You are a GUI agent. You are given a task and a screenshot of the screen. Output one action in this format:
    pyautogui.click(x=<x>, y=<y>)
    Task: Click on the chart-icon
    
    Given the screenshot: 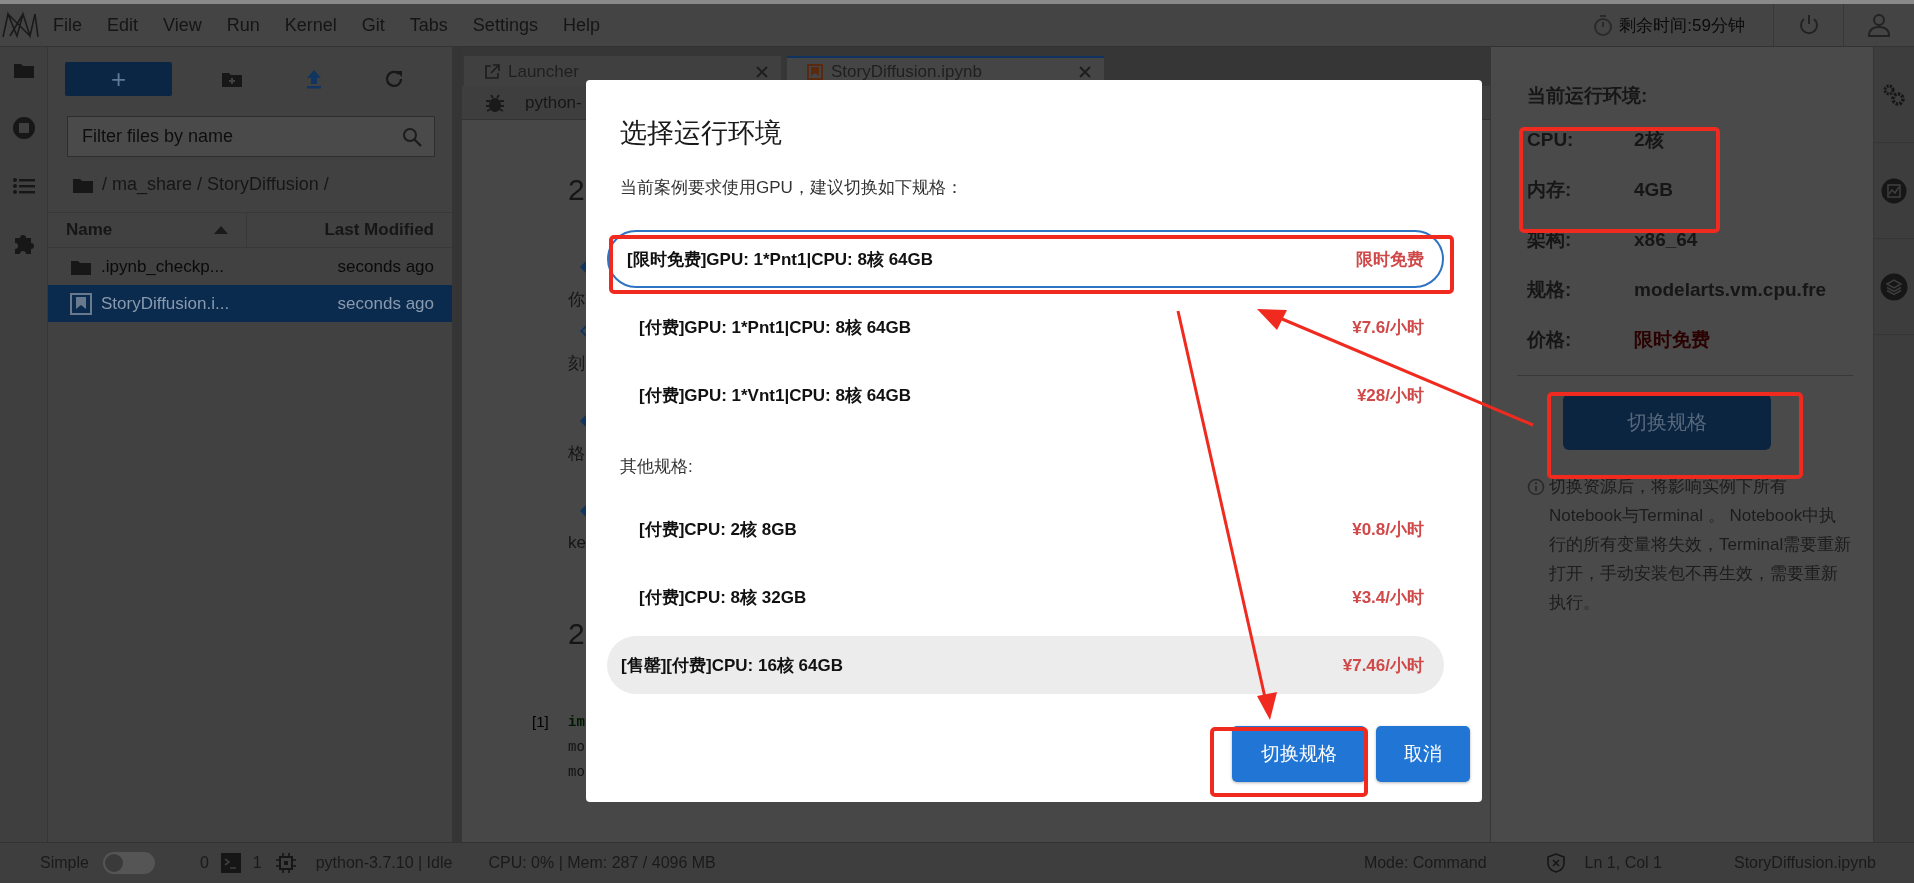 What is the action you would take?
    pyautogui.click(x=1894, y=190)
    